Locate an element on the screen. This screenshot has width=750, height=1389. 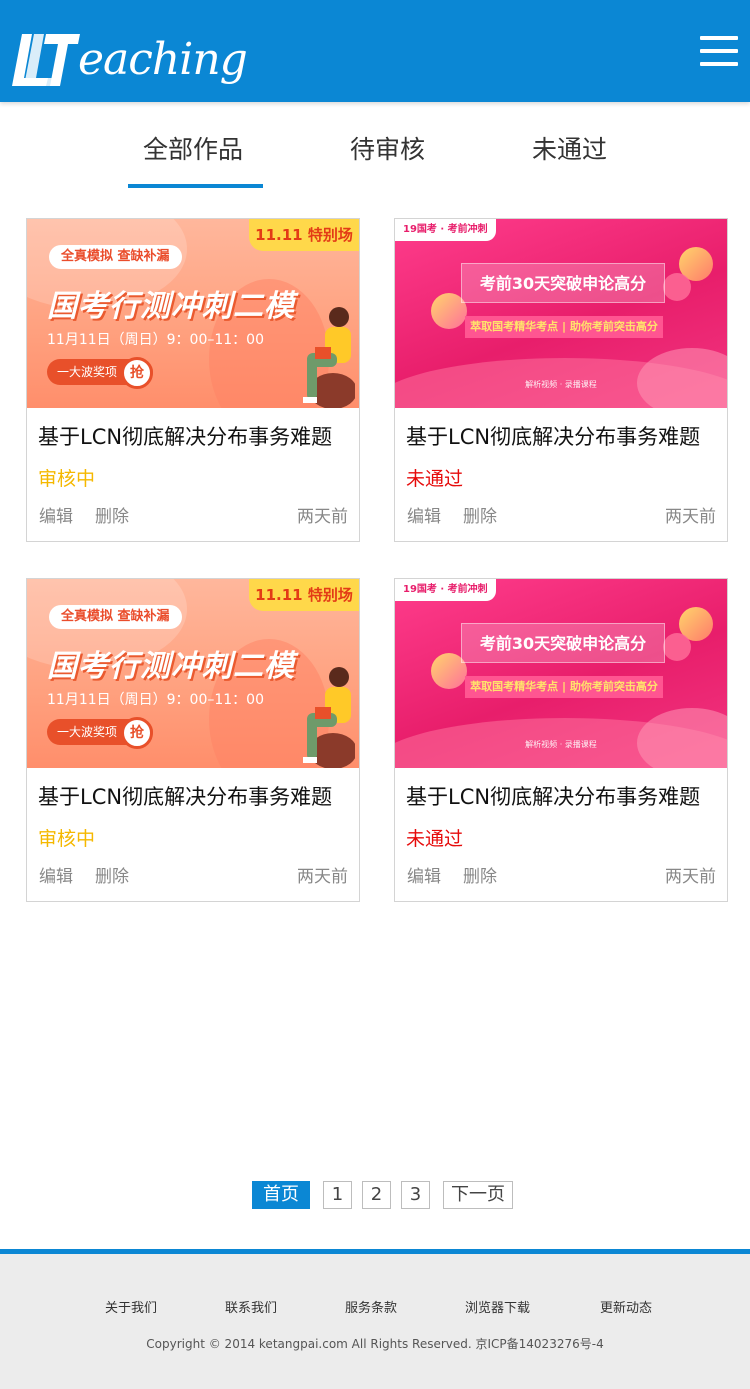
logo-mark-icon is located at coordinates (46, 60).